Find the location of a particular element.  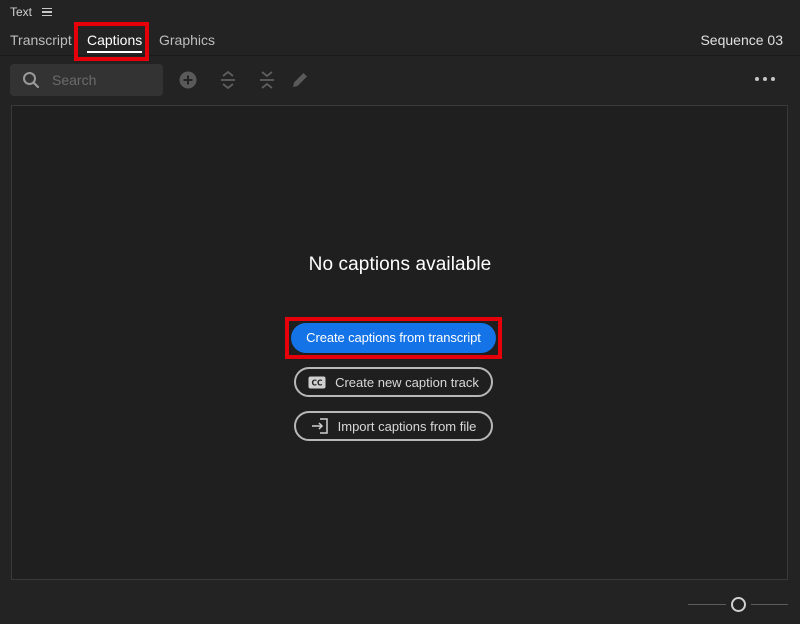

panel-menu-icon is located at coordinates (47, 12).